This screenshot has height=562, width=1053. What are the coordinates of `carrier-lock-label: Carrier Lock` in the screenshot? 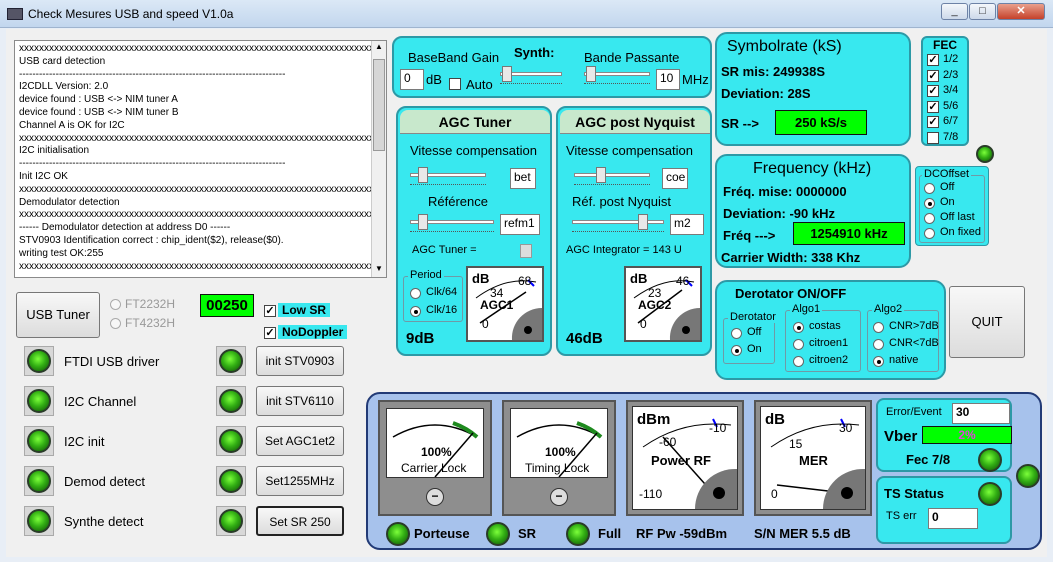 It's located at (434, 468).